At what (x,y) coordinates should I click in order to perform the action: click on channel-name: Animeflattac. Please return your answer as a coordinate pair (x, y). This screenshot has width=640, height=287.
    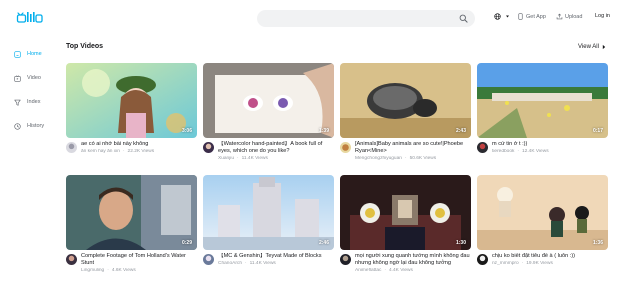
    Looking at the image, I should click on (368, 270).